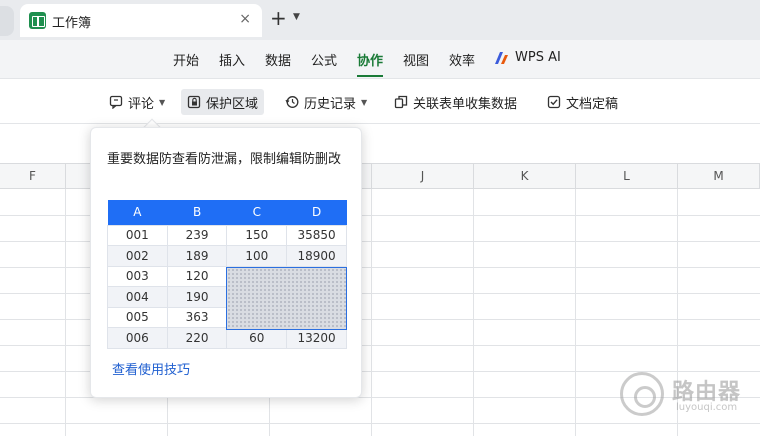 The height and width of the screenshot is (436, 760). I want to click on tab-bar: 工作簿 × + ▼, so click(380, 20).